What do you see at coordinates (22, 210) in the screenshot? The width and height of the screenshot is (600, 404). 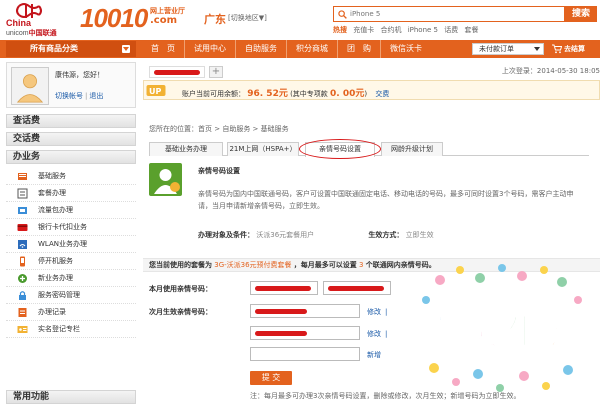 I see `data-pack-icon` at bounding box center [22, 210].